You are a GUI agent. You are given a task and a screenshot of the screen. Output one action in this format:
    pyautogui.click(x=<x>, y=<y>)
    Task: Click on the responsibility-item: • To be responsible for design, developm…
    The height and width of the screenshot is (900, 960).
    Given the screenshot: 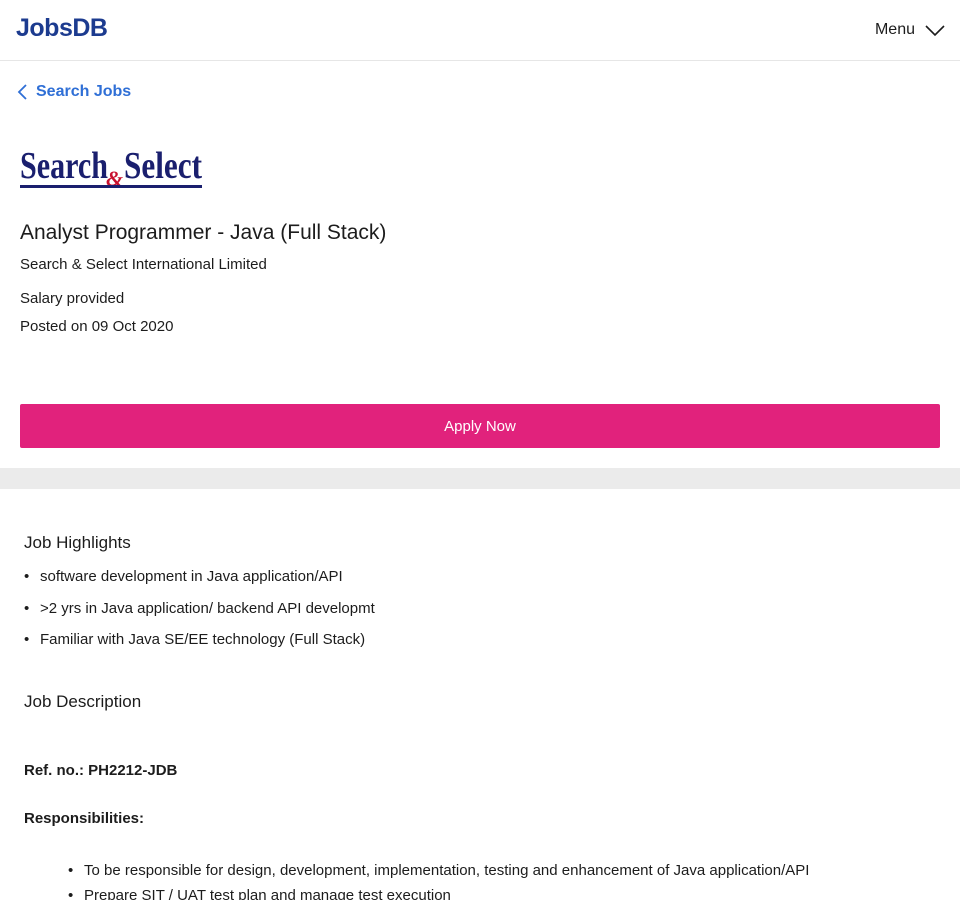 What is the action you would take?
    pyautogui.click(x=438, y=873)
    